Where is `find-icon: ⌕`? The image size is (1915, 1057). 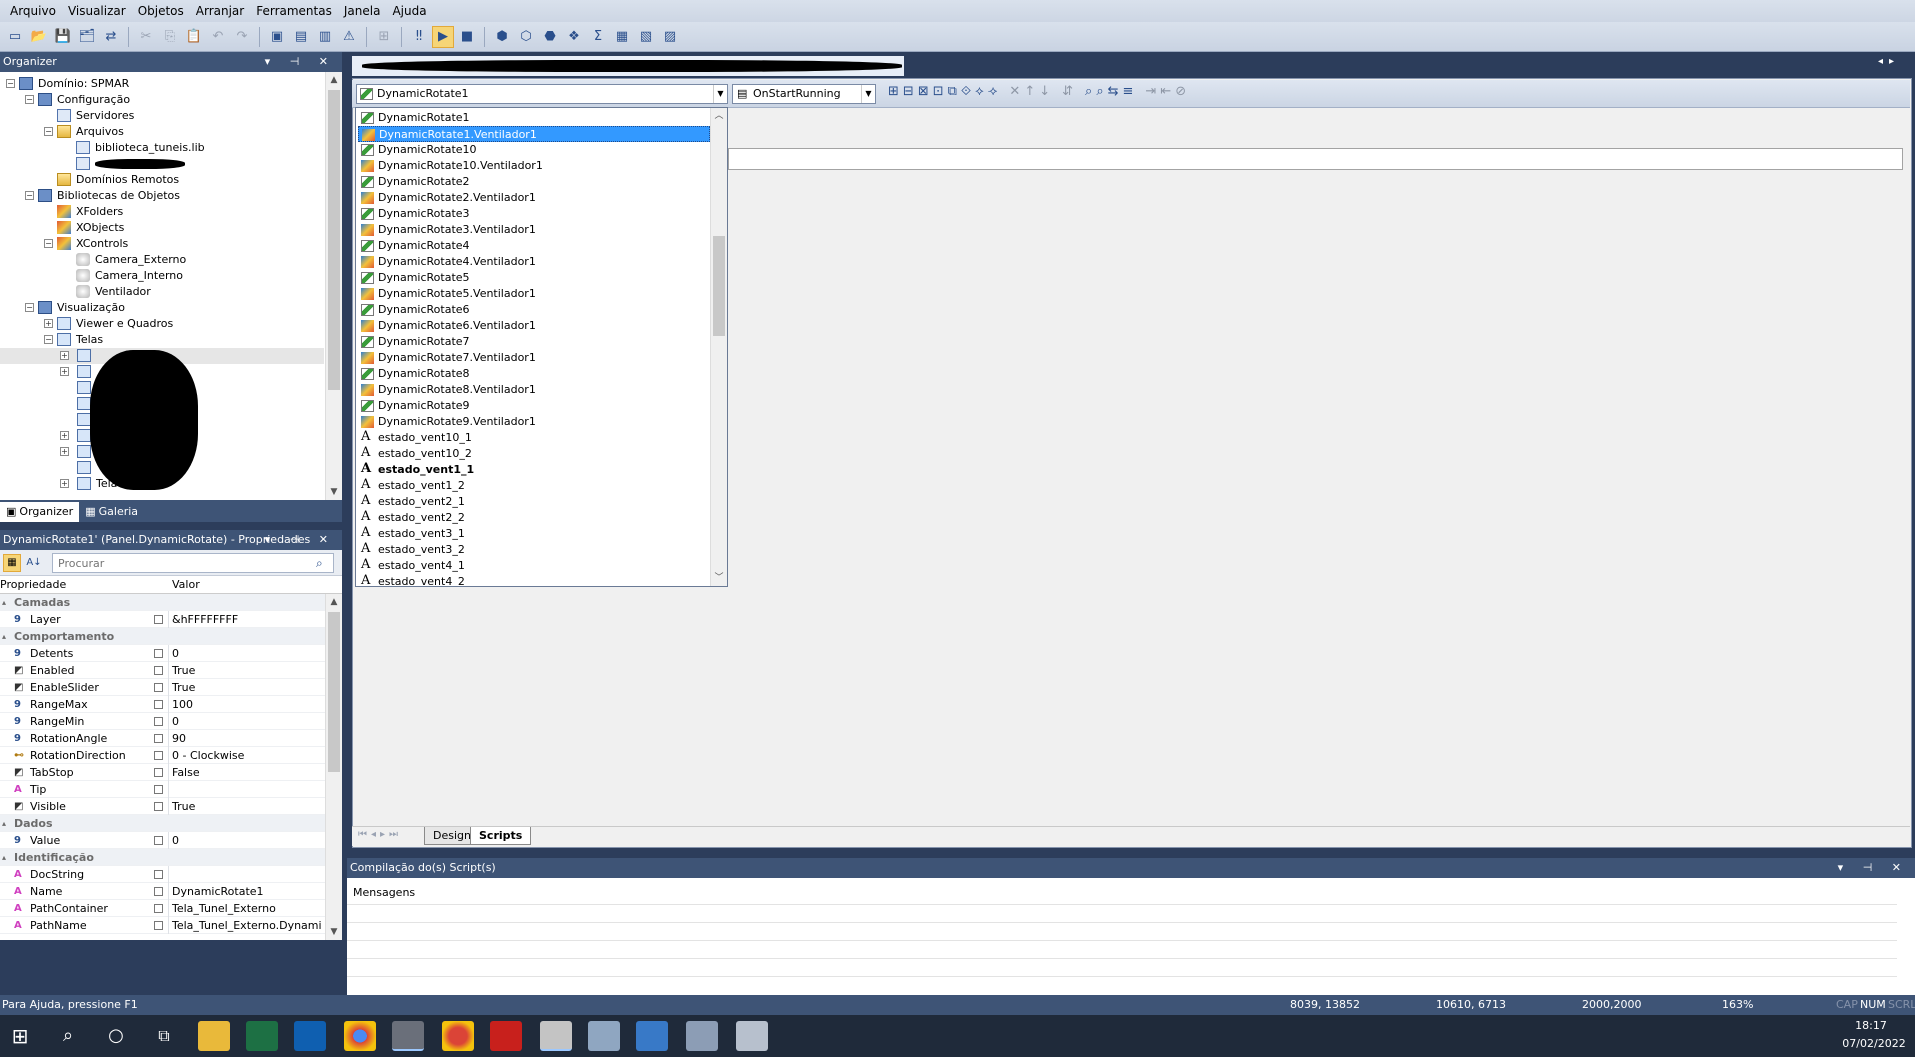 find-icon: ⌕ is located at coordinates (1088, 91).